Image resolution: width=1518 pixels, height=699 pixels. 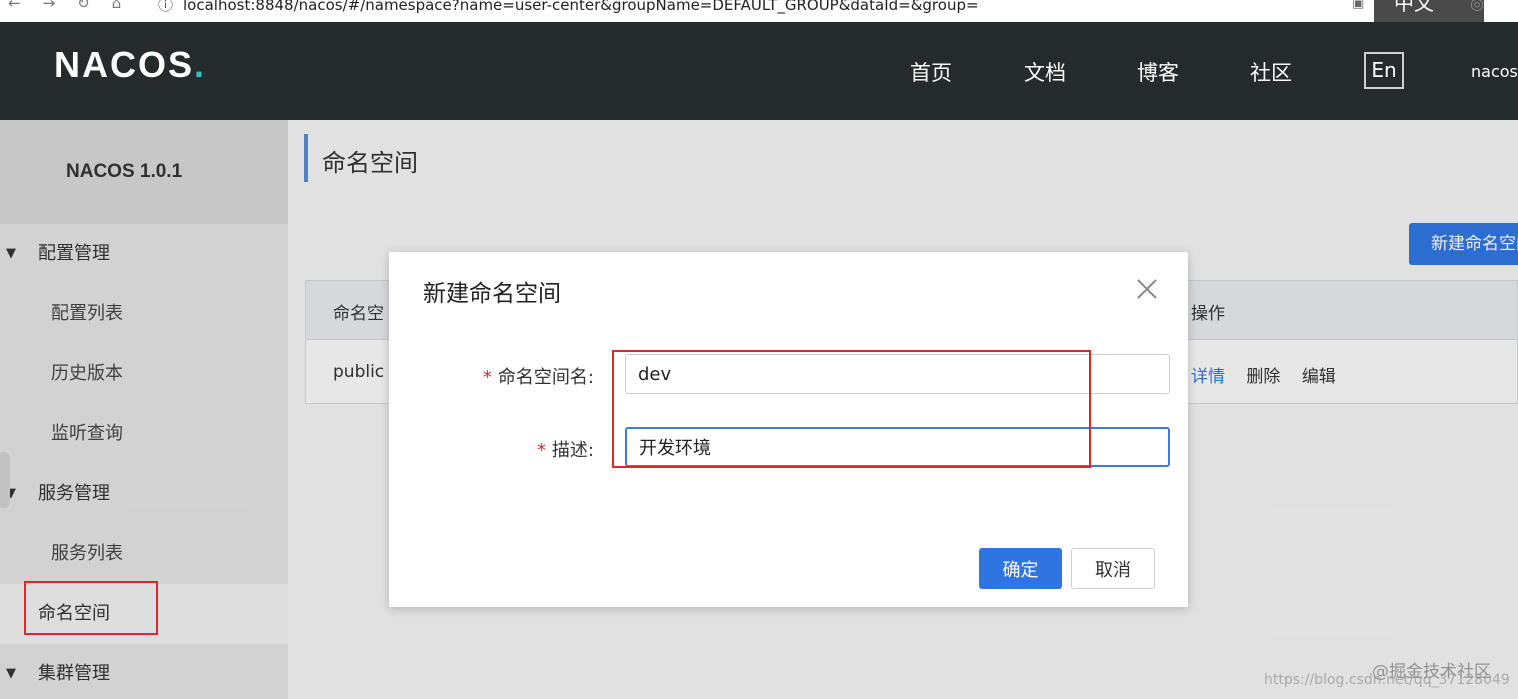 What do you see at coordinates (166, 7) in the screenshot?
I see `info-icon: ⓘ` at bounding box center [166, 7].